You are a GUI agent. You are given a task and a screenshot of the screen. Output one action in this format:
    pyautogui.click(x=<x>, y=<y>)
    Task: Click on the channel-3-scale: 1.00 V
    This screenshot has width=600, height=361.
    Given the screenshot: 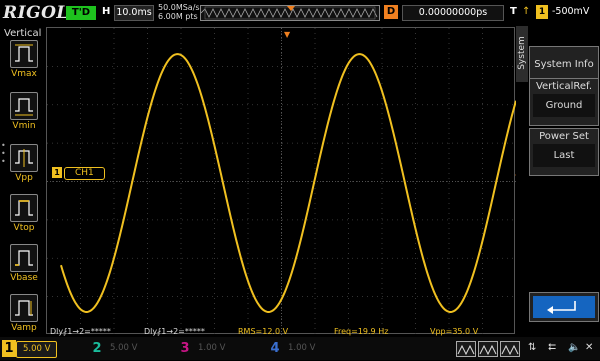 What is the action you would take?
    pyautogui.click(x=212, y=348)
    